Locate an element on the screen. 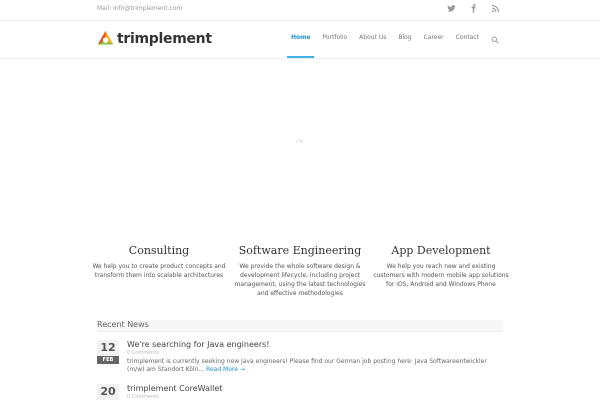 The height and width of the screenshot is (400, 600). nav-career: Career is located at coordinates (434, 39).